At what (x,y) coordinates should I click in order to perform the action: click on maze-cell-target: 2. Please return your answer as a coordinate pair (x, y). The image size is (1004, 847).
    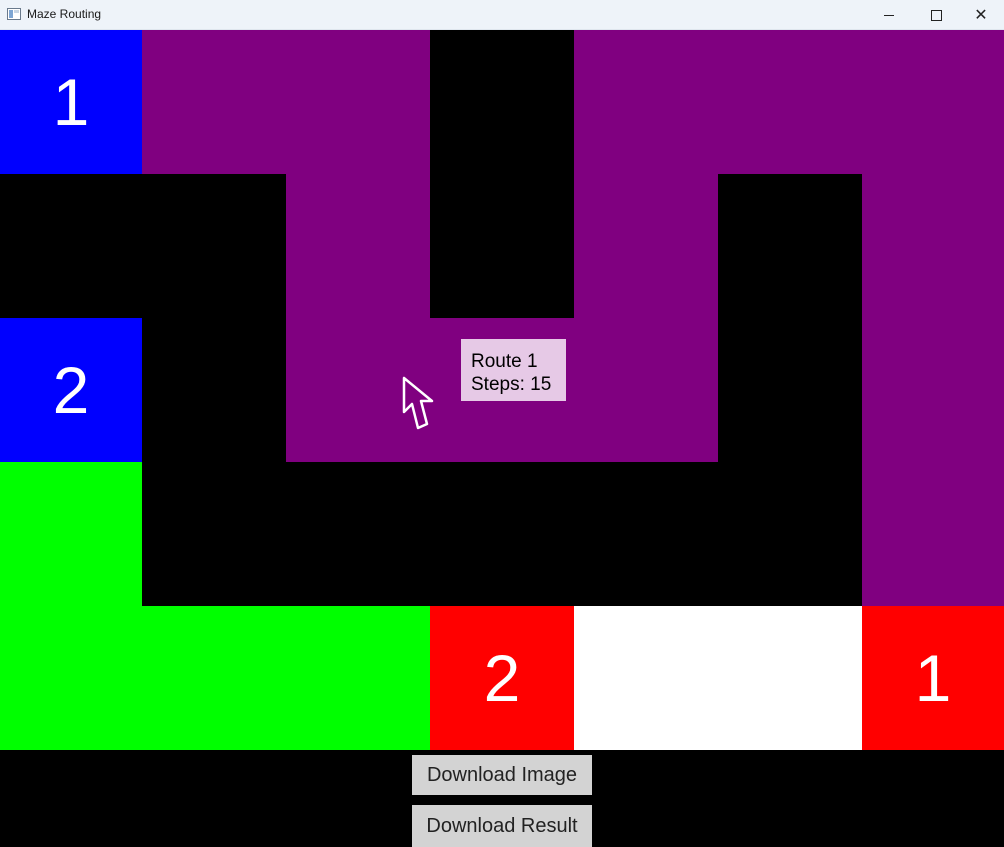
    Looking at the image, I should click on (502, 678).